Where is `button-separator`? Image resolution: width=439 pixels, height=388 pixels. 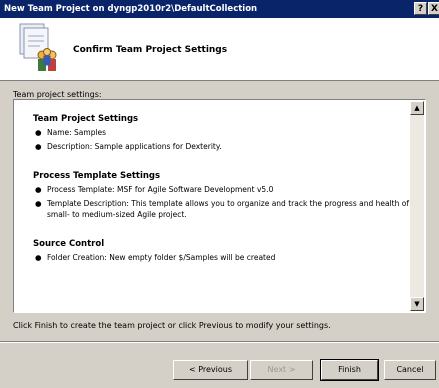 button-separator is located at coordinates (219, 342).